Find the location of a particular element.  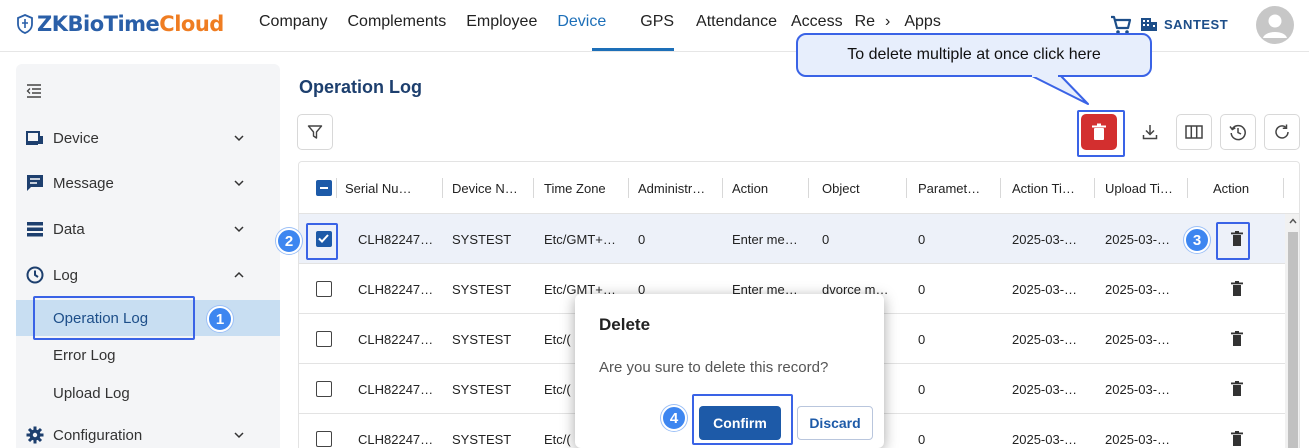

sidebar-item-message: Message is located at coordinates (148, 183).